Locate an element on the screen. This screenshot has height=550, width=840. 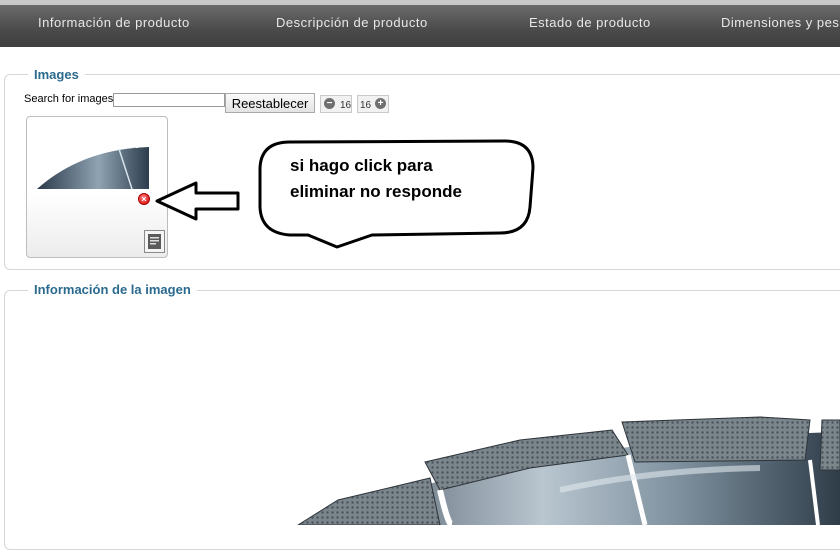
saw-blade-image is located at coordinates (568, 470).